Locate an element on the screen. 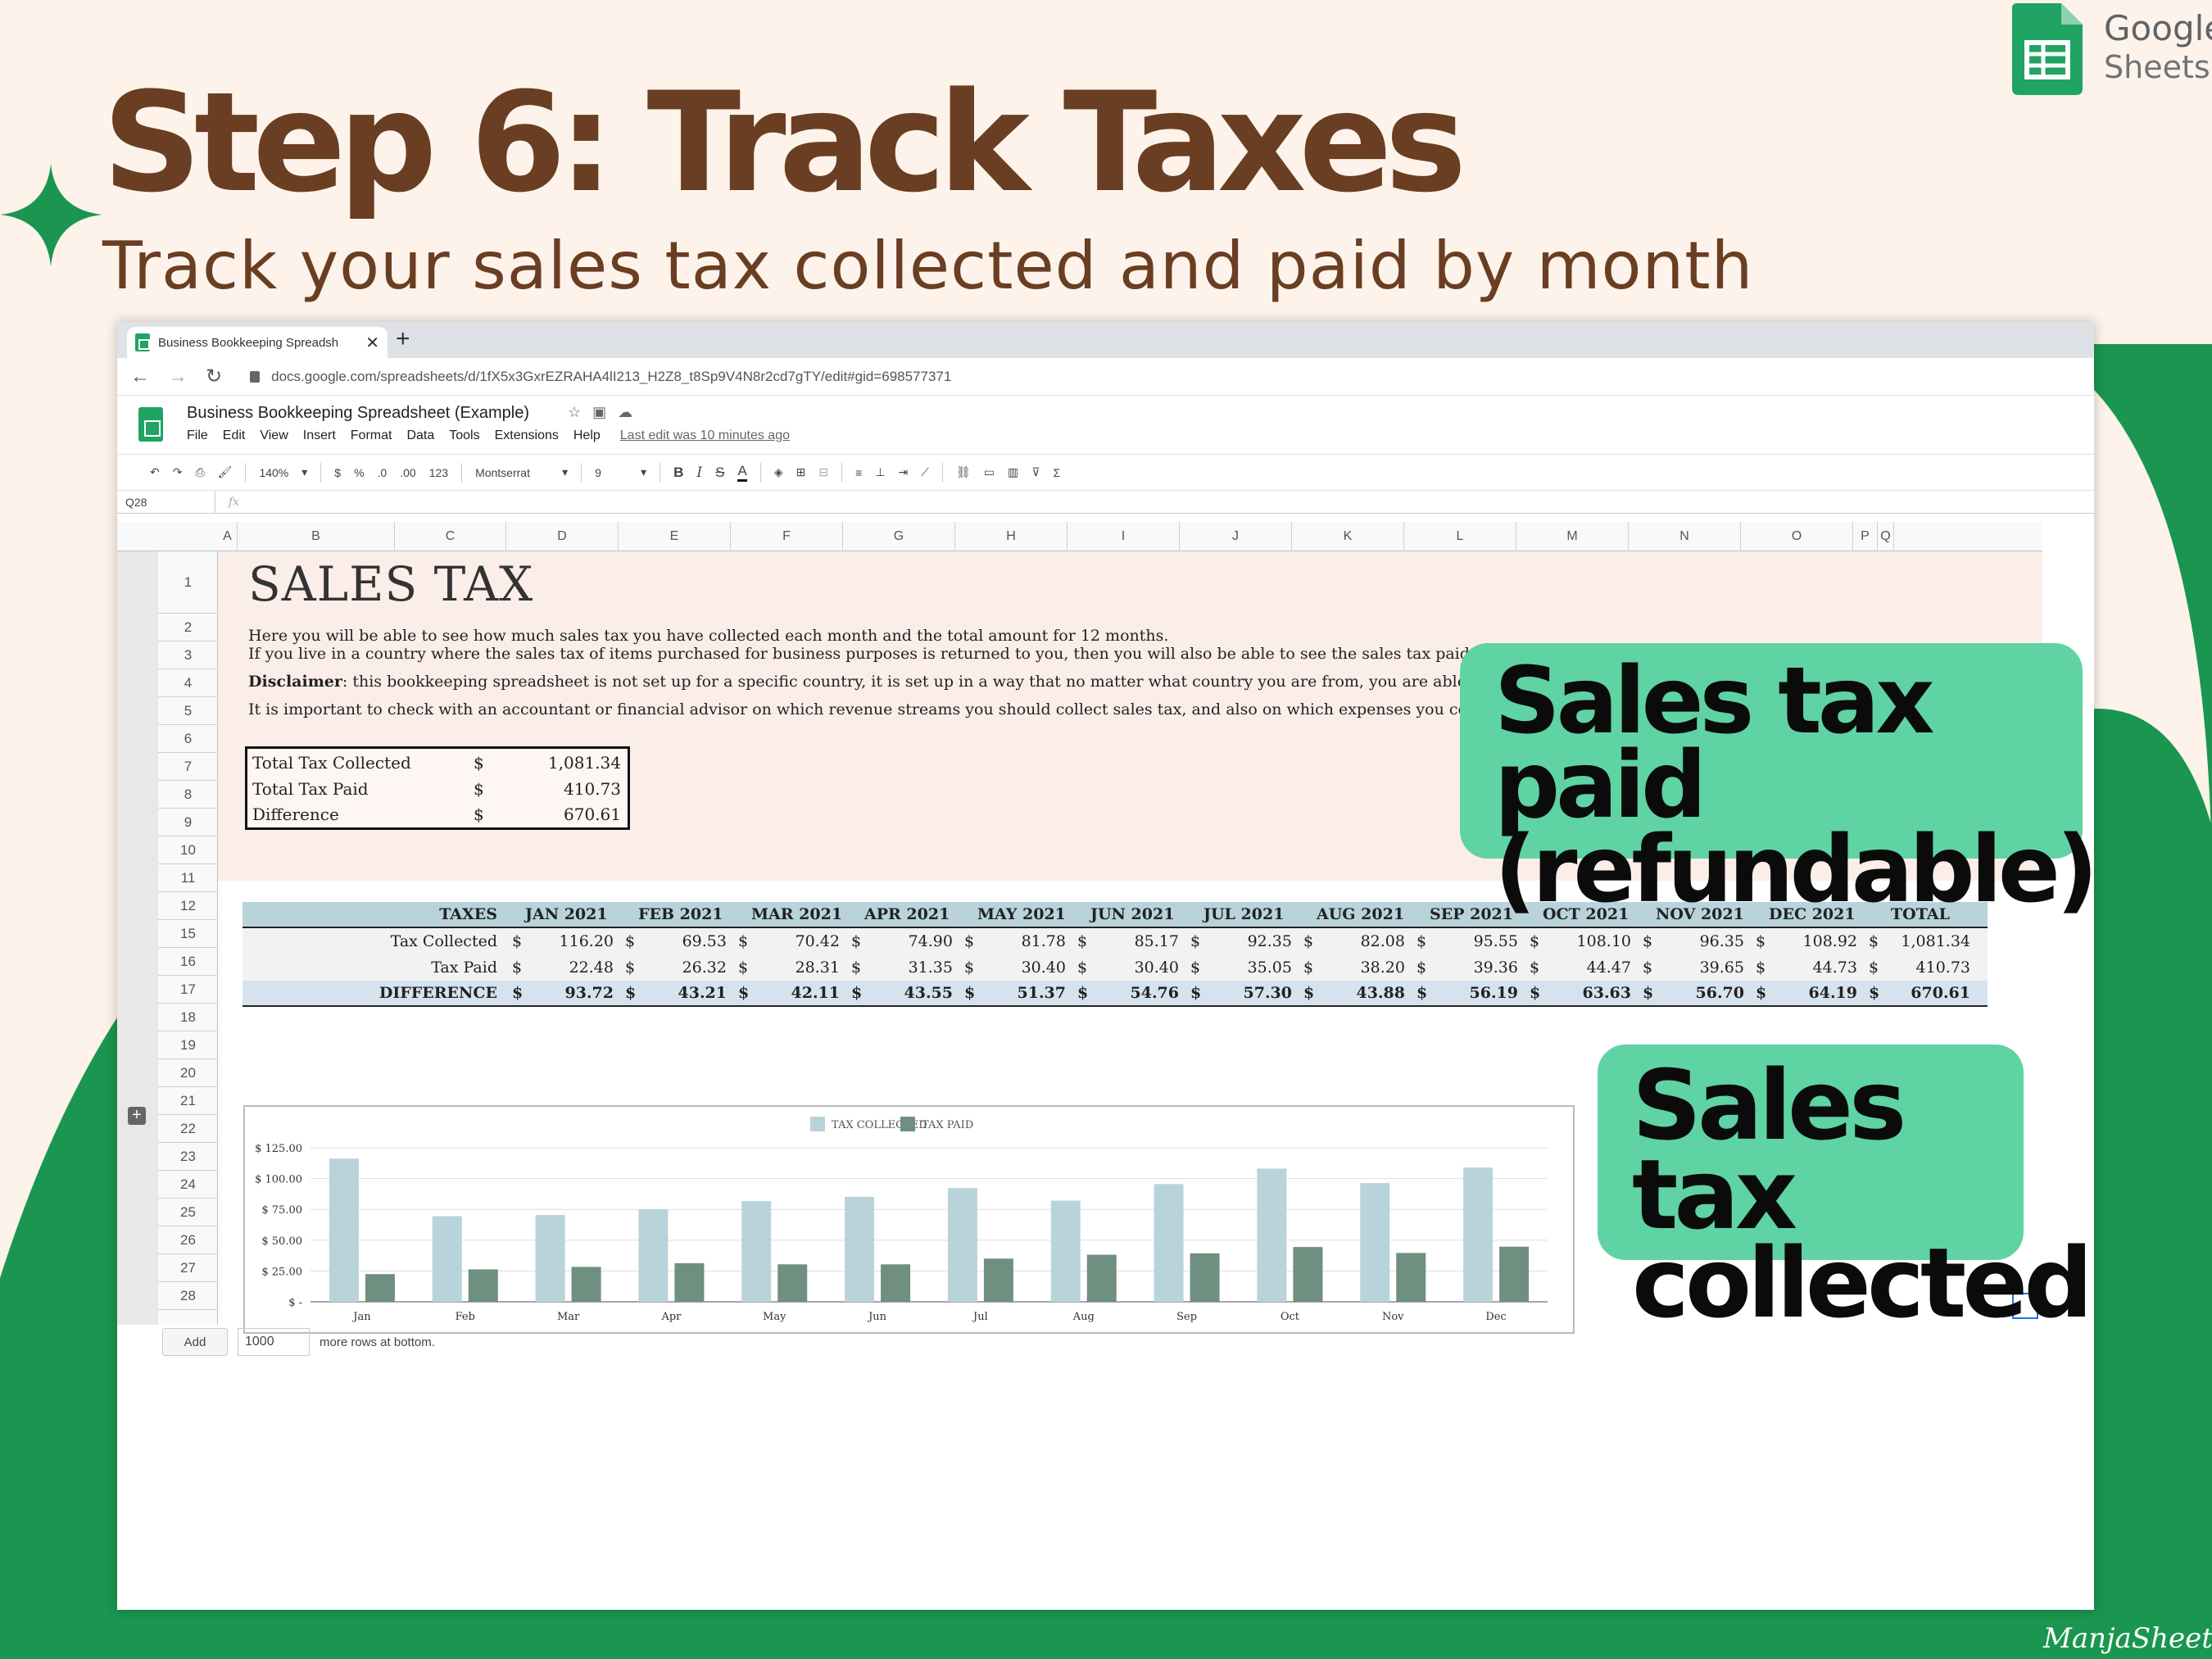  text-color-icon: A is located at coordinates (742, 472).